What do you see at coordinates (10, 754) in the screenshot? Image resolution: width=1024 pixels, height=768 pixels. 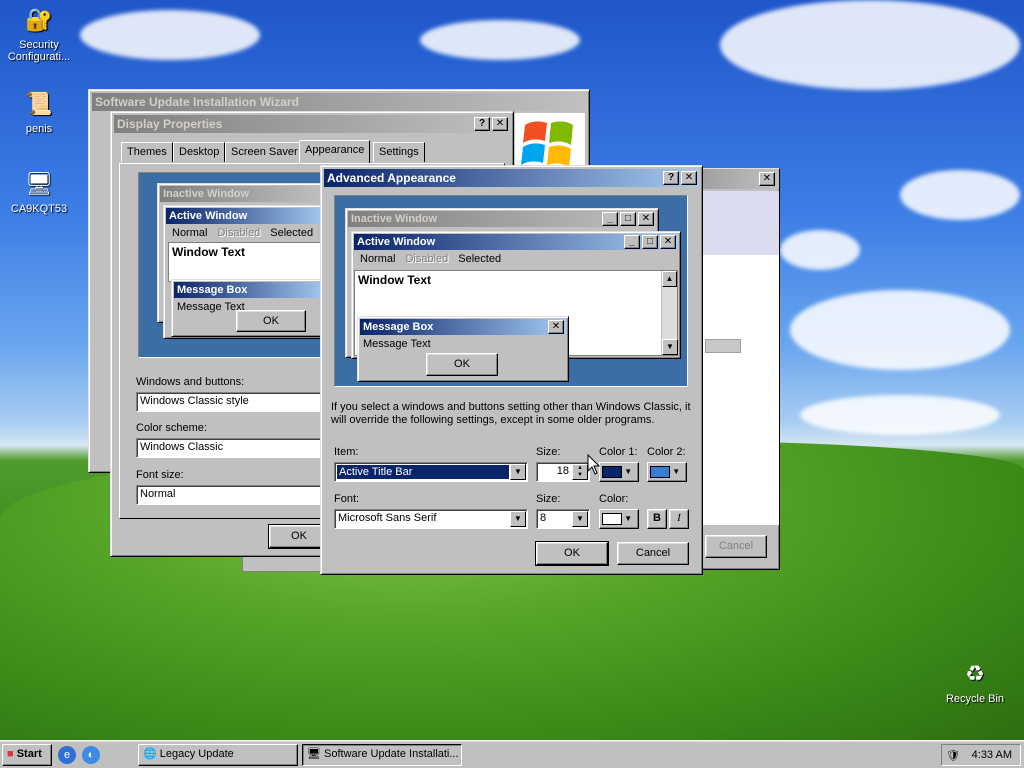 I see `windows-flag-icon: ■` at bounding box center [10, 754].